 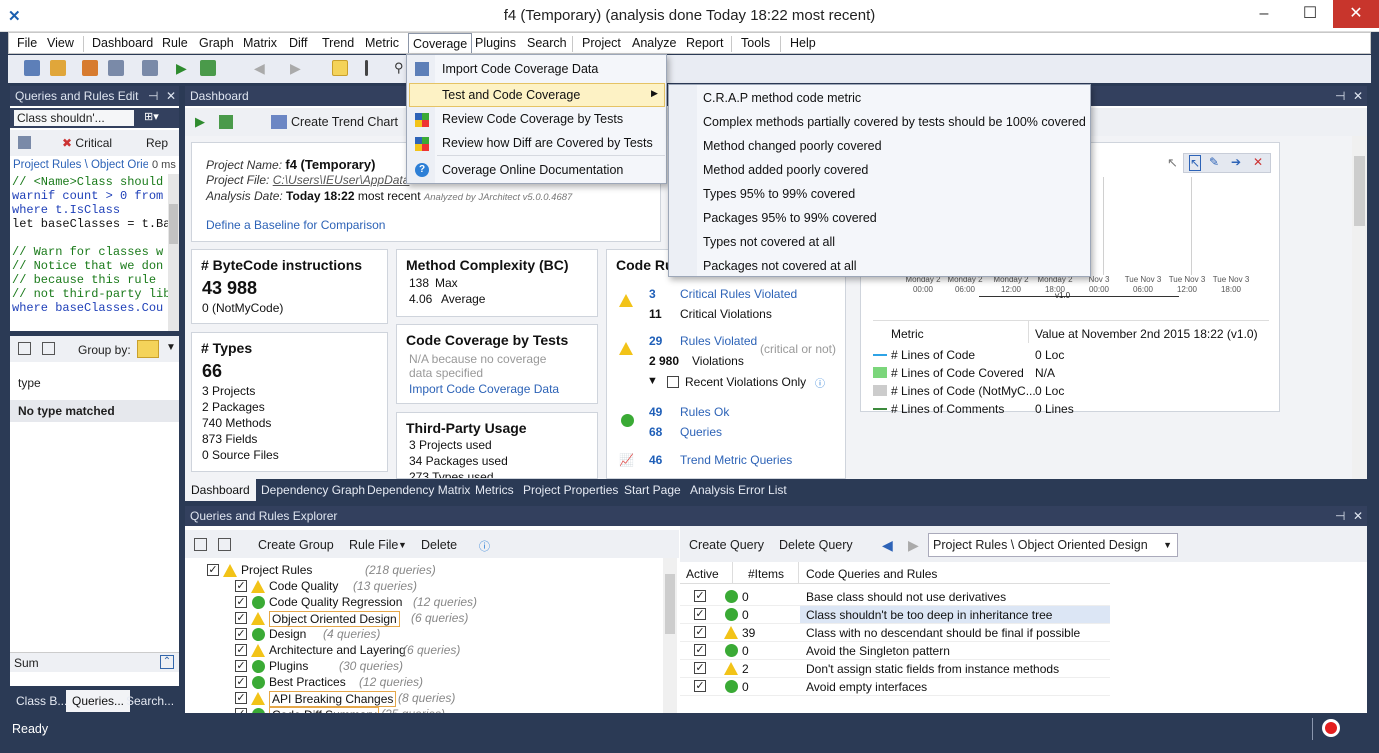 I want to click on chevron-down-icon: ▼, so click(x=171, y=347).